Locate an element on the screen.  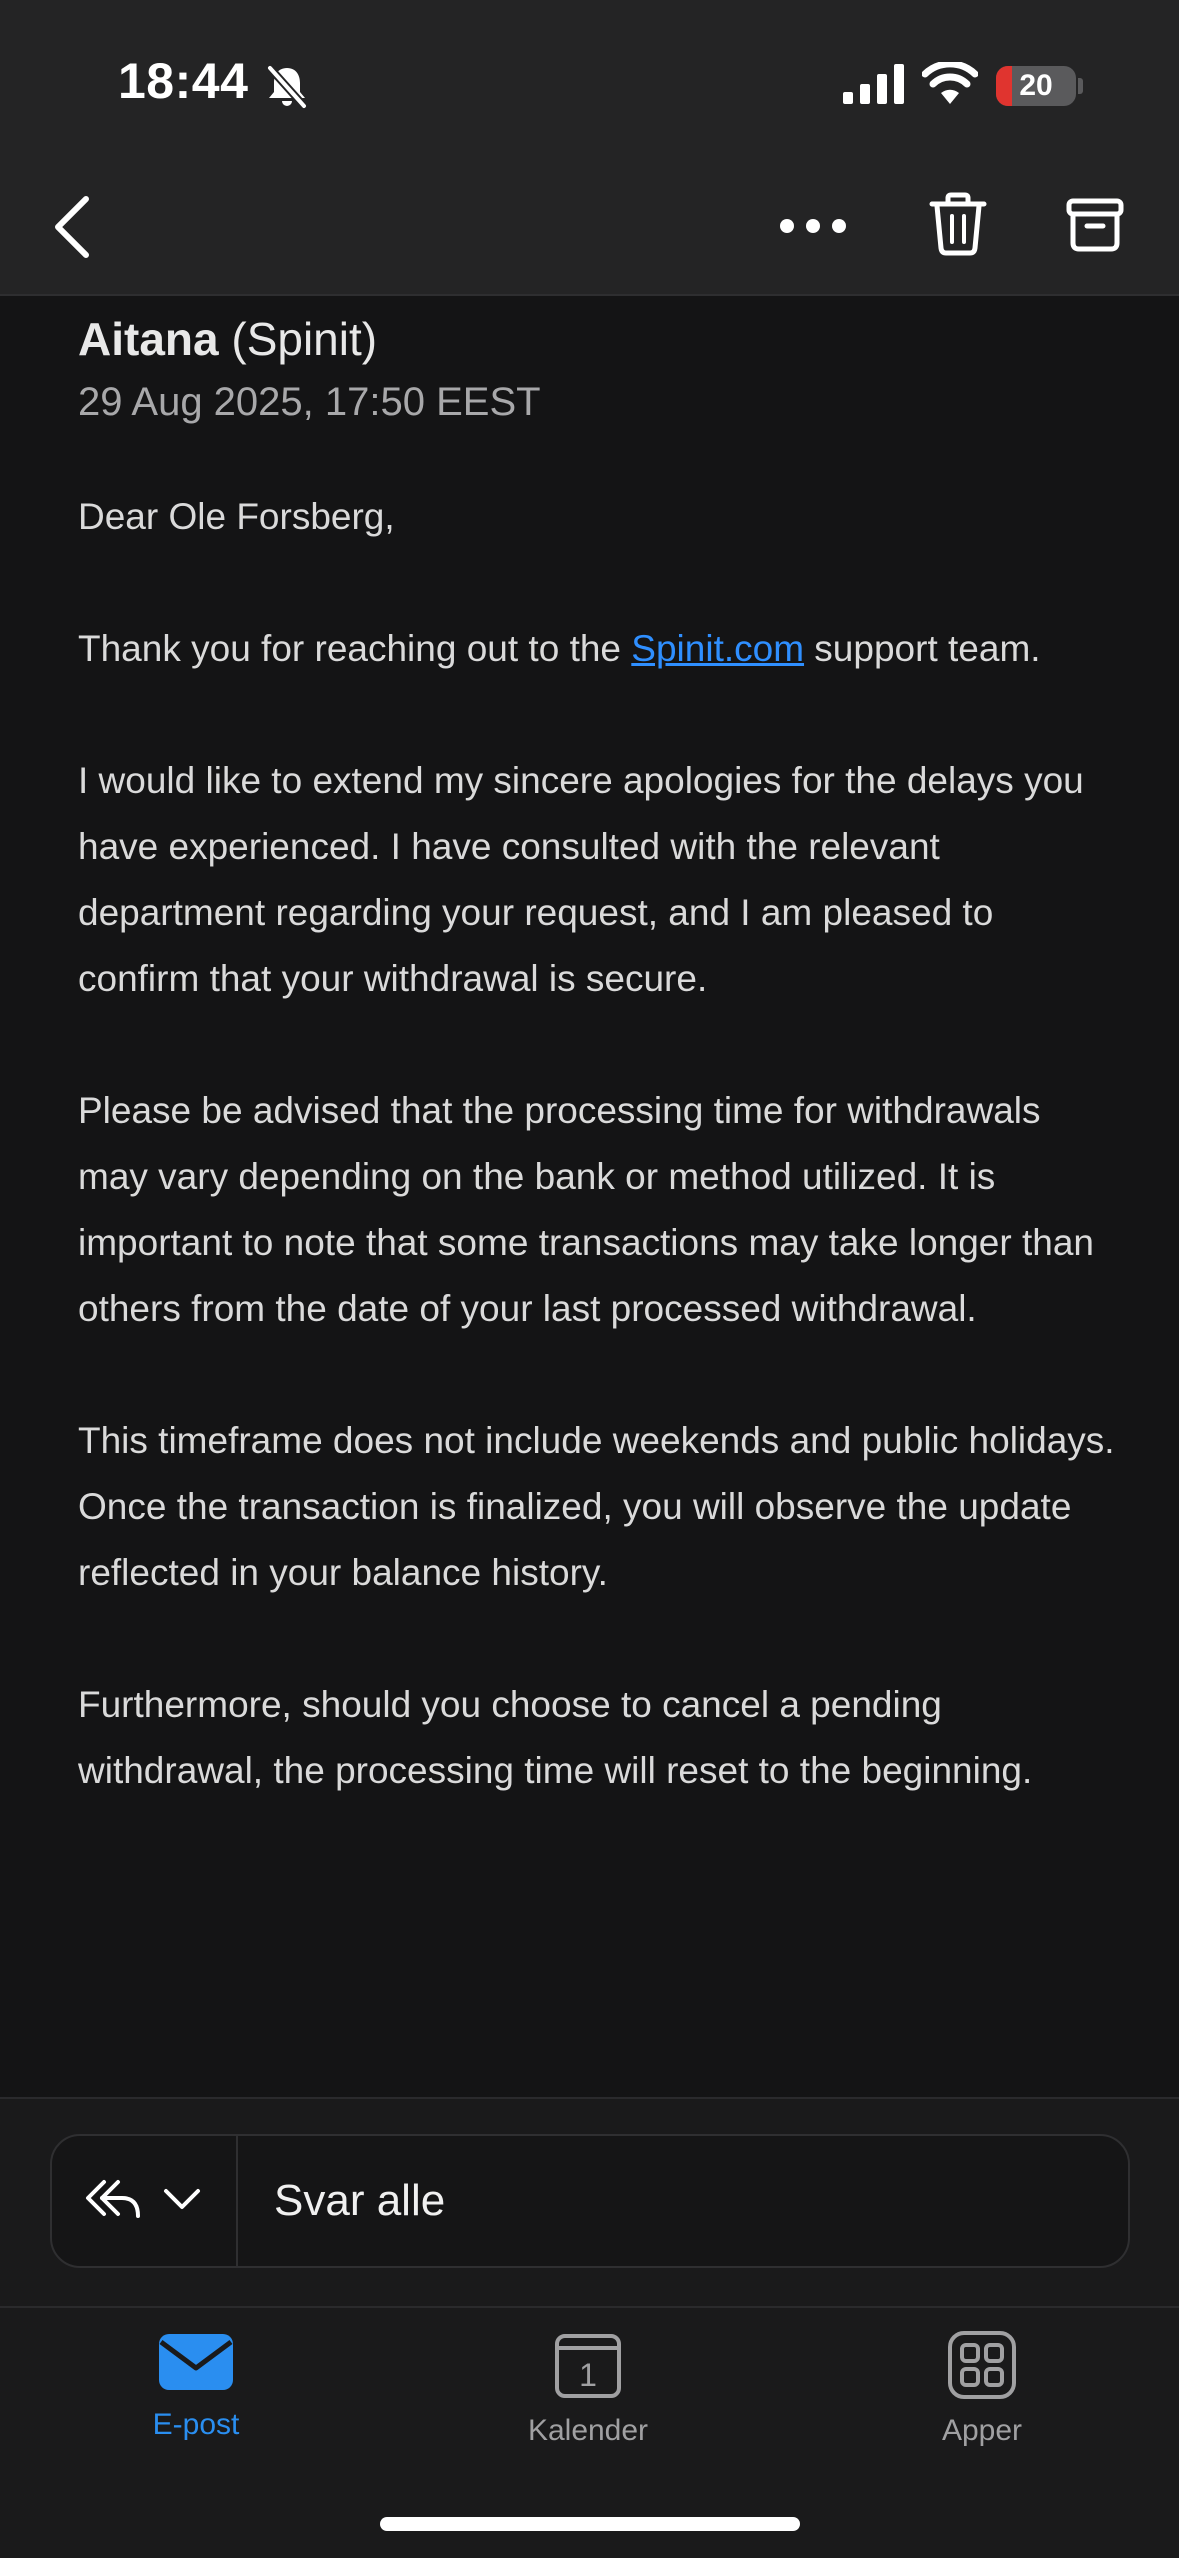
reply-all-icon is located at coordinates (112, 2200).